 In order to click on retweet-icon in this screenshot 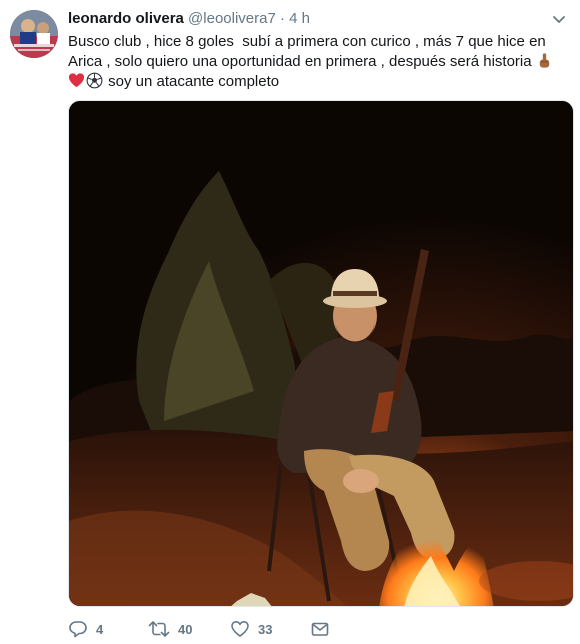, I will do `click(159, 629)`.